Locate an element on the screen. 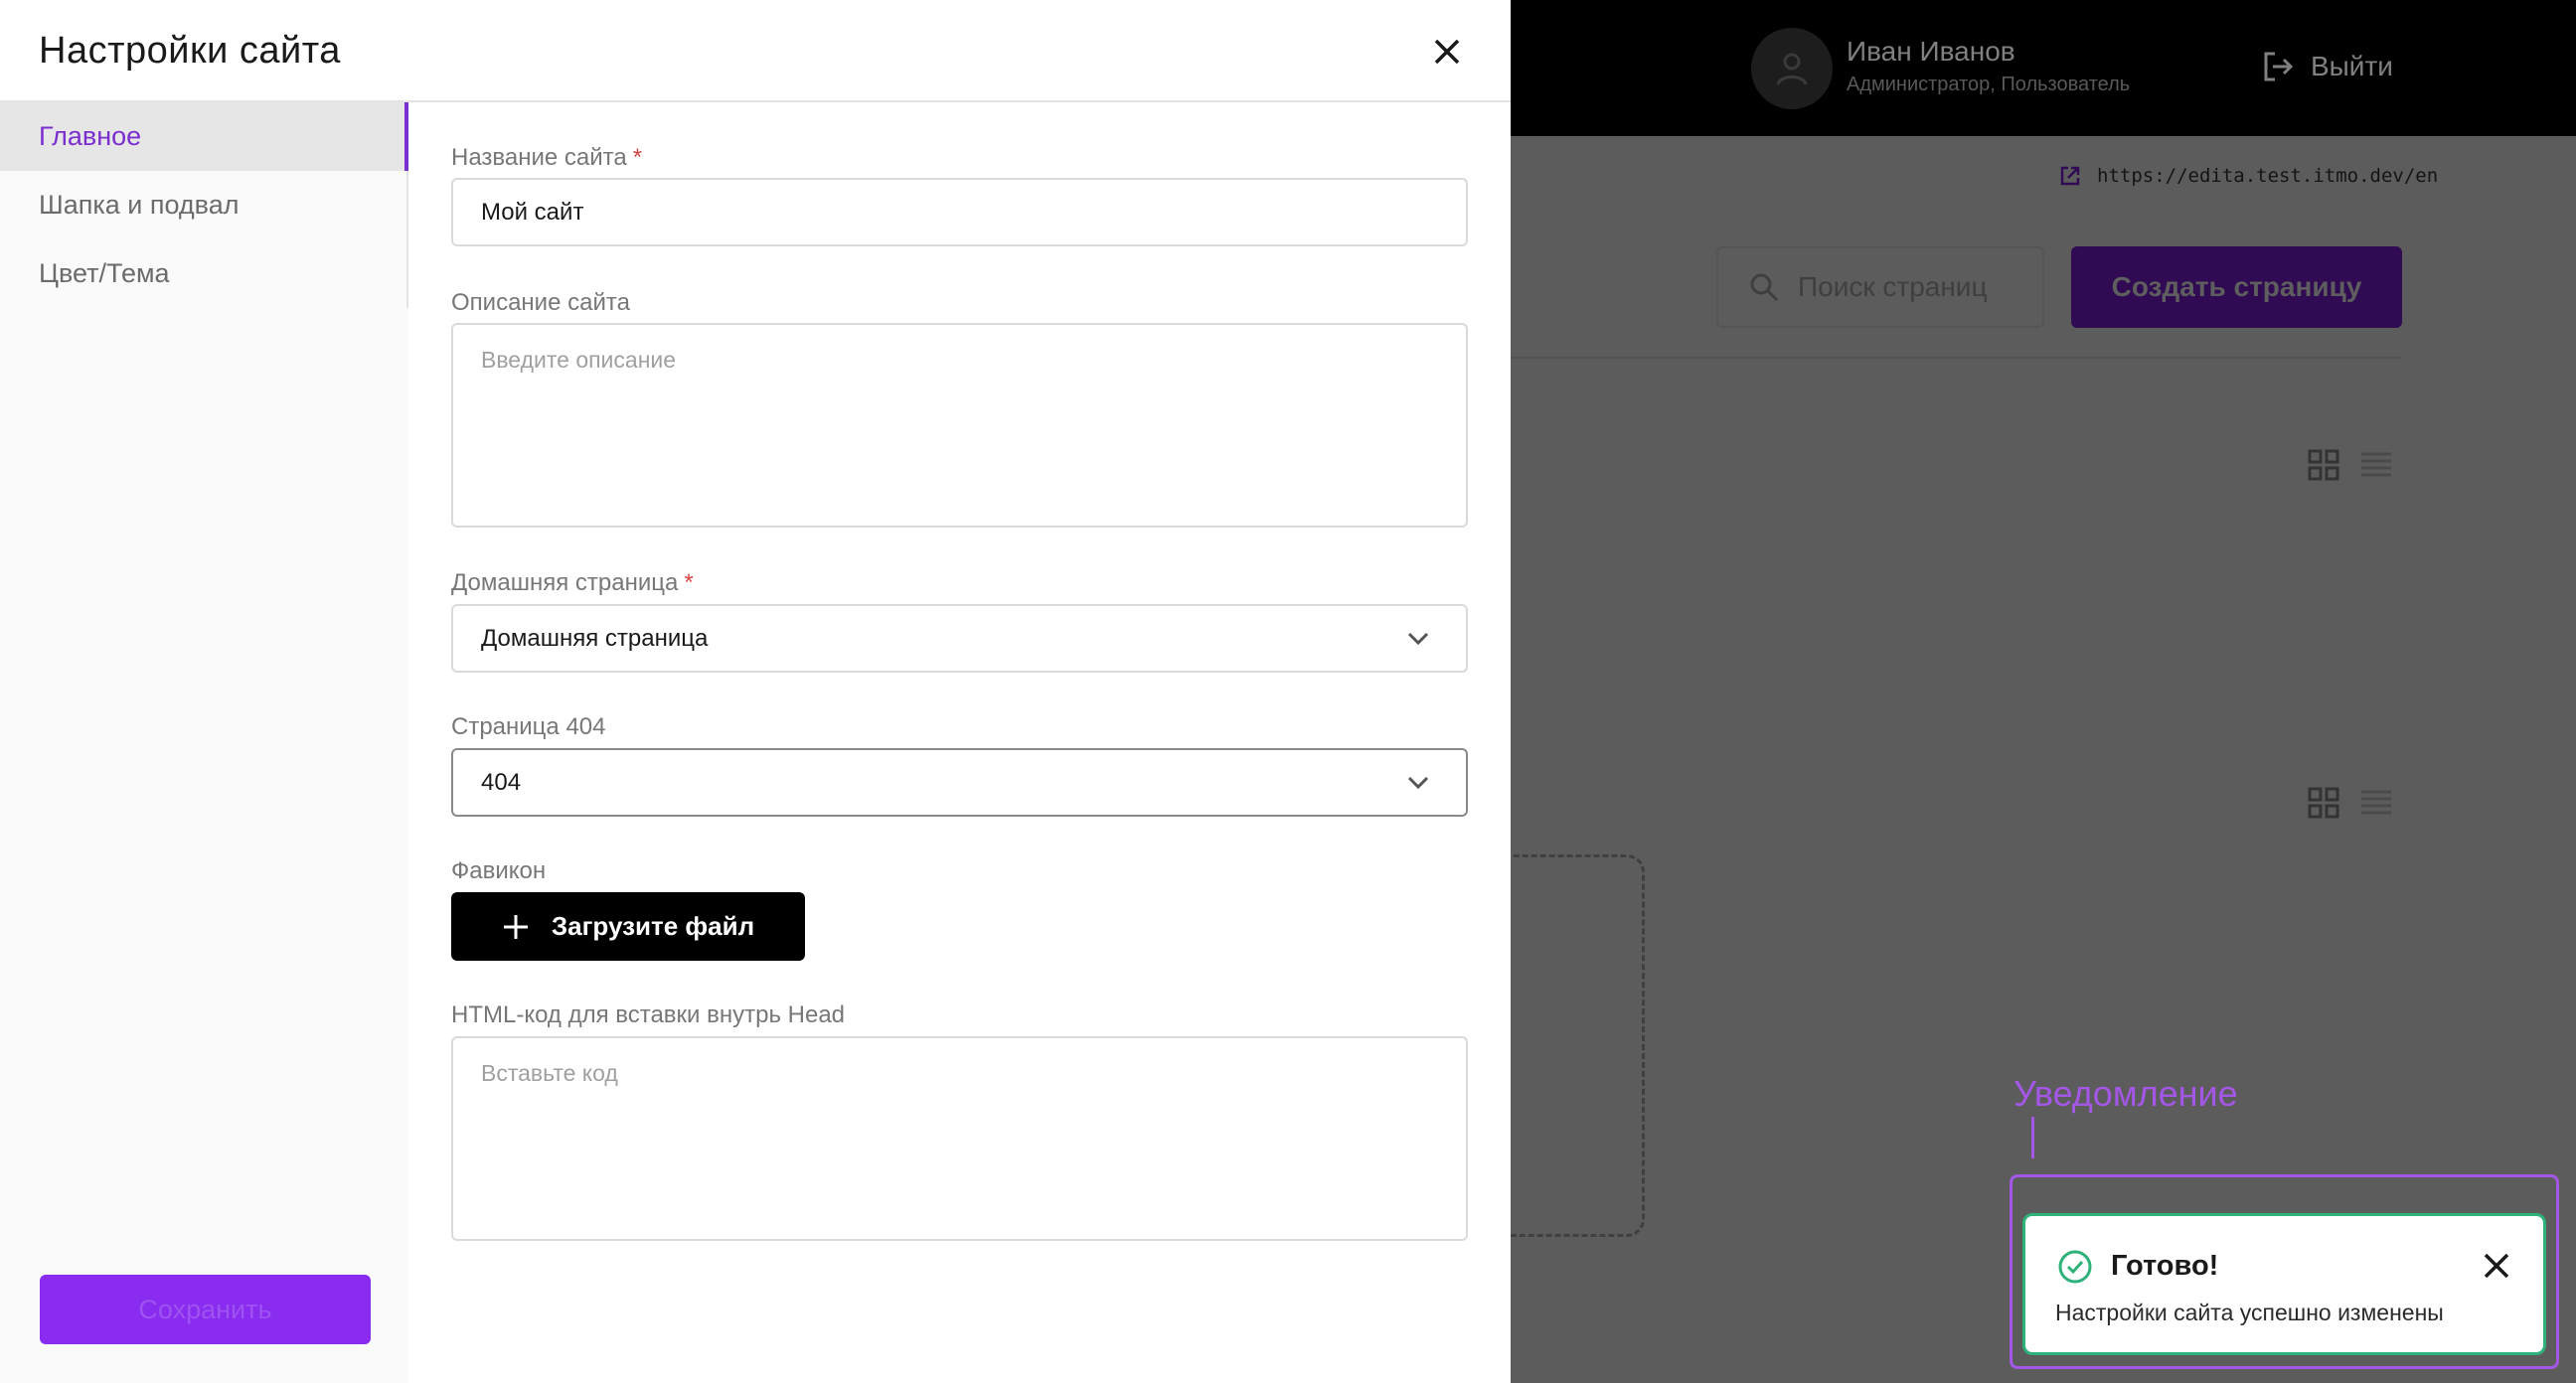 The image size is (2576, 1383). site-url-text: https://edita.test.itmo.dev/en is located at coordinates (2268, 176).